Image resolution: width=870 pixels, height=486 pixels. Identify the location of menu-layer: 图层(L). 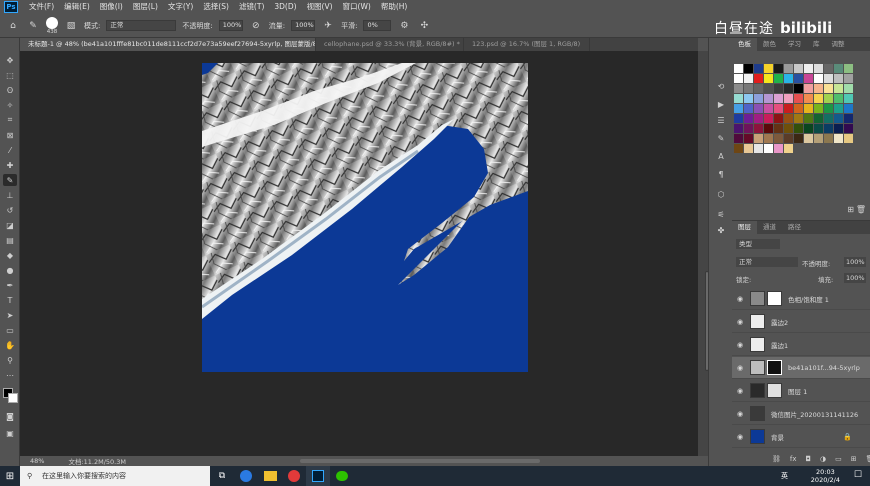
(145, 7).